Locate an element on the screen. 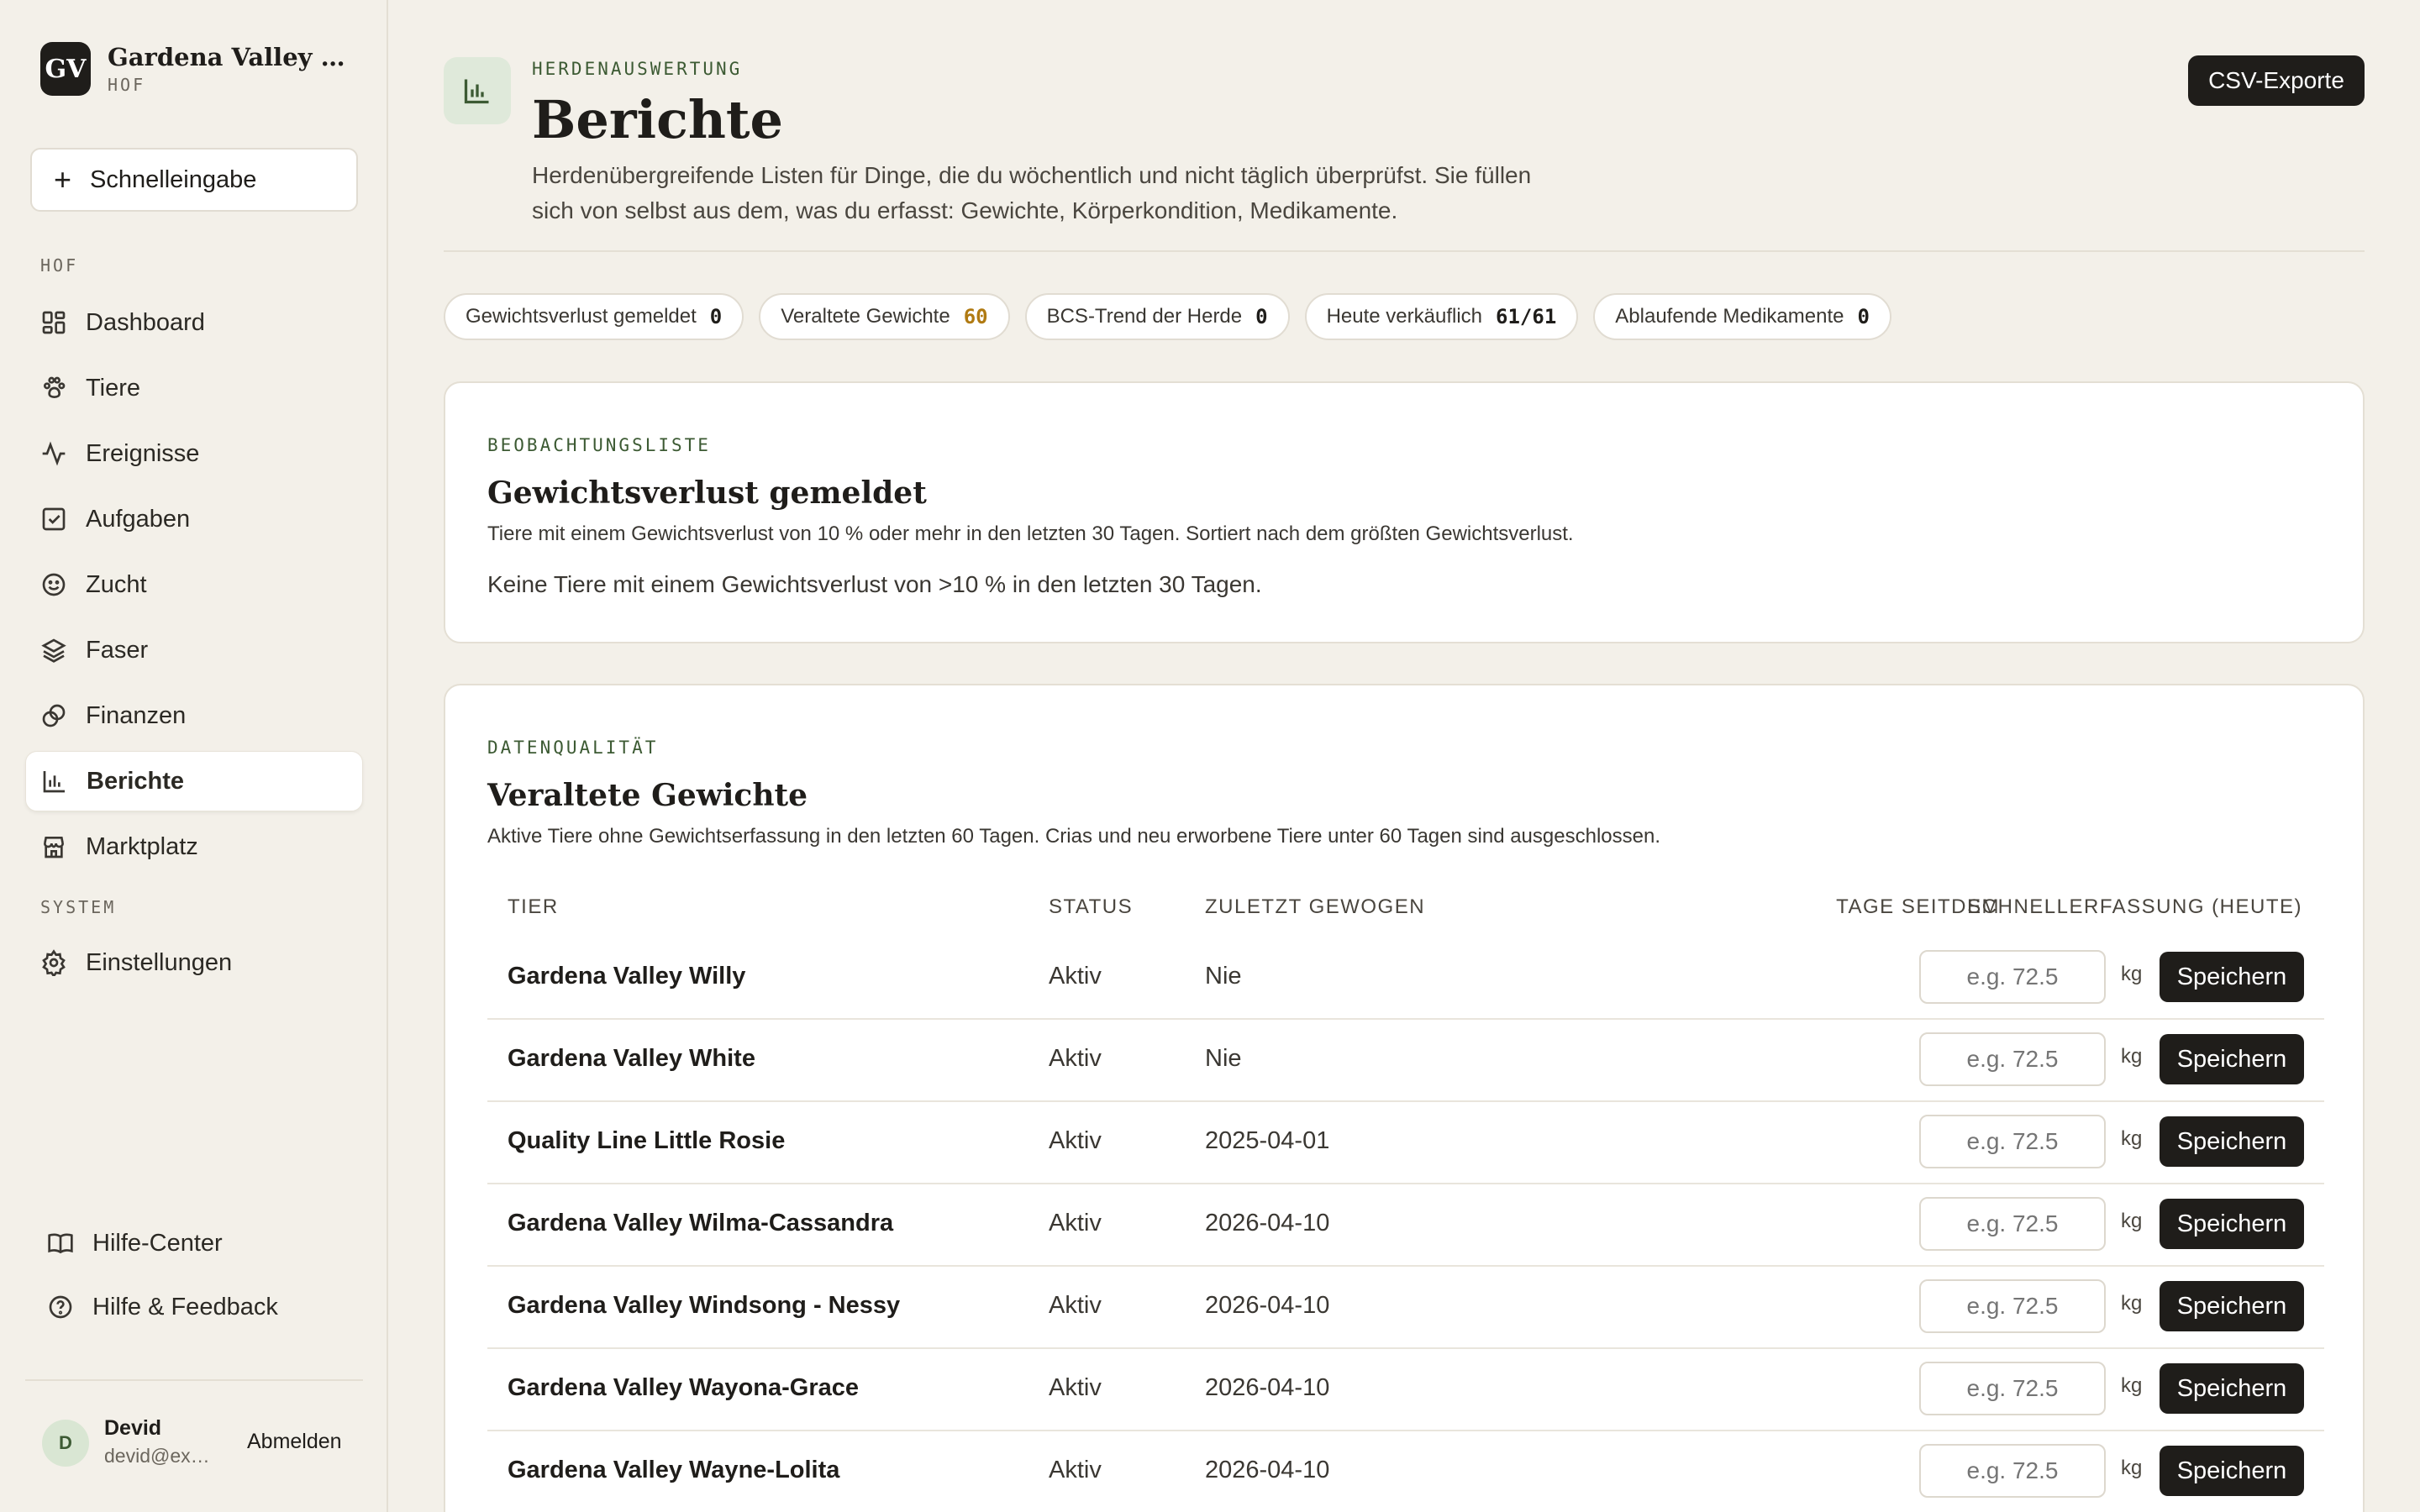  plus-icon: + is located at coordinates (63, 179).